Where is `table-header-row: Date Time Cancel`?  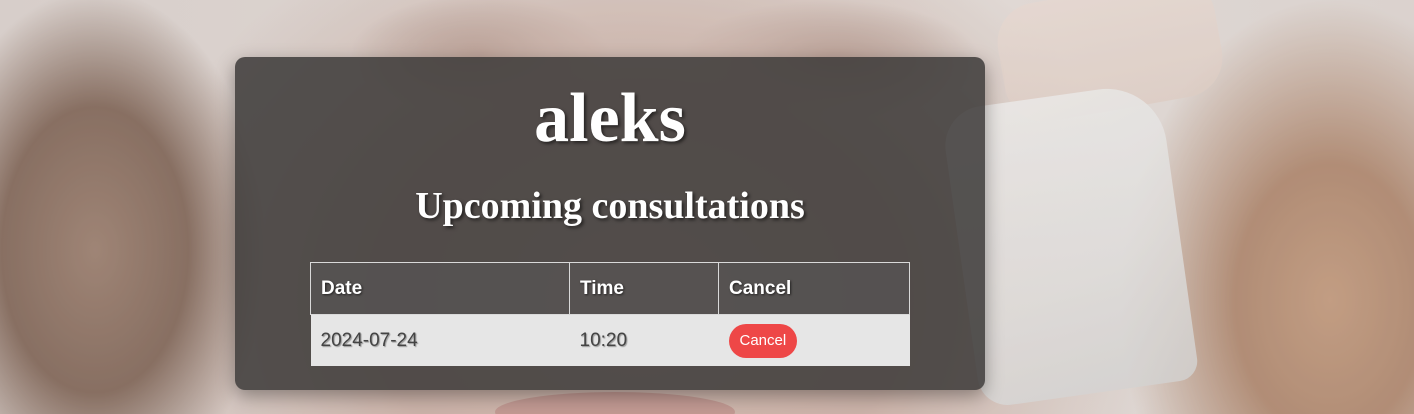 table-header-row: Date Time Cancel is located at coordinates (610, 288).